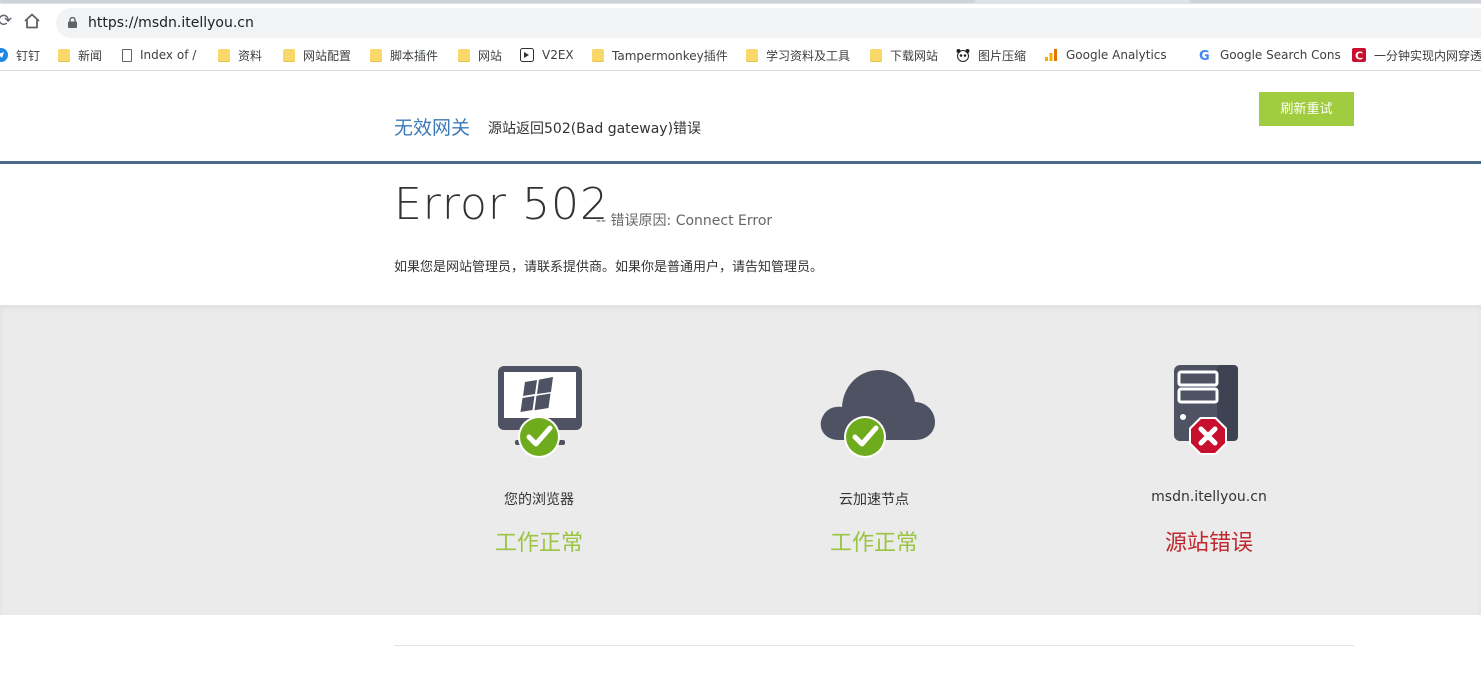 This screenshot has width=1481, height=686. I want to click on bookmark-item: 下载网站, so click(904, 55).